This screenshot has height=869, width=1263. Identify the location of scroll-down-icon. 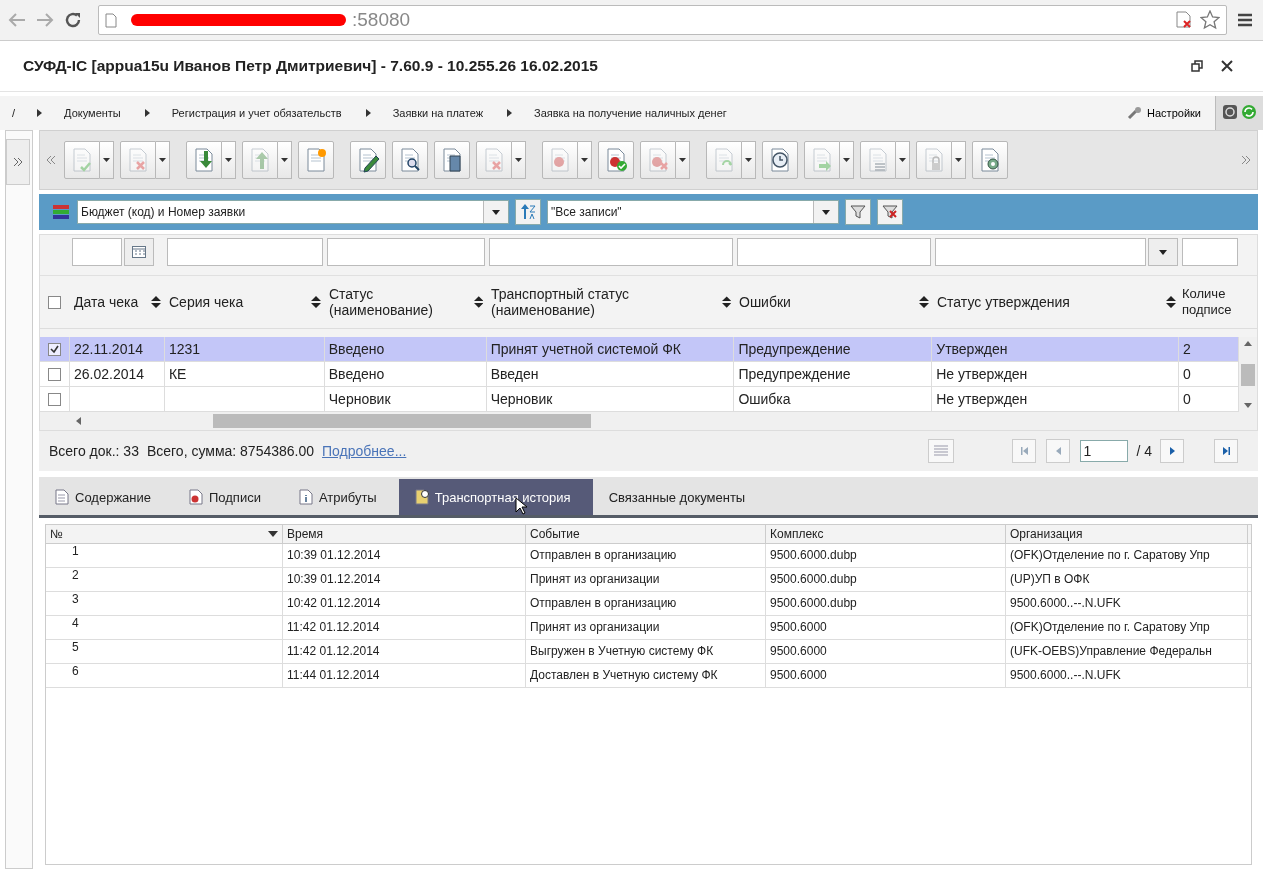
(1248, 405).